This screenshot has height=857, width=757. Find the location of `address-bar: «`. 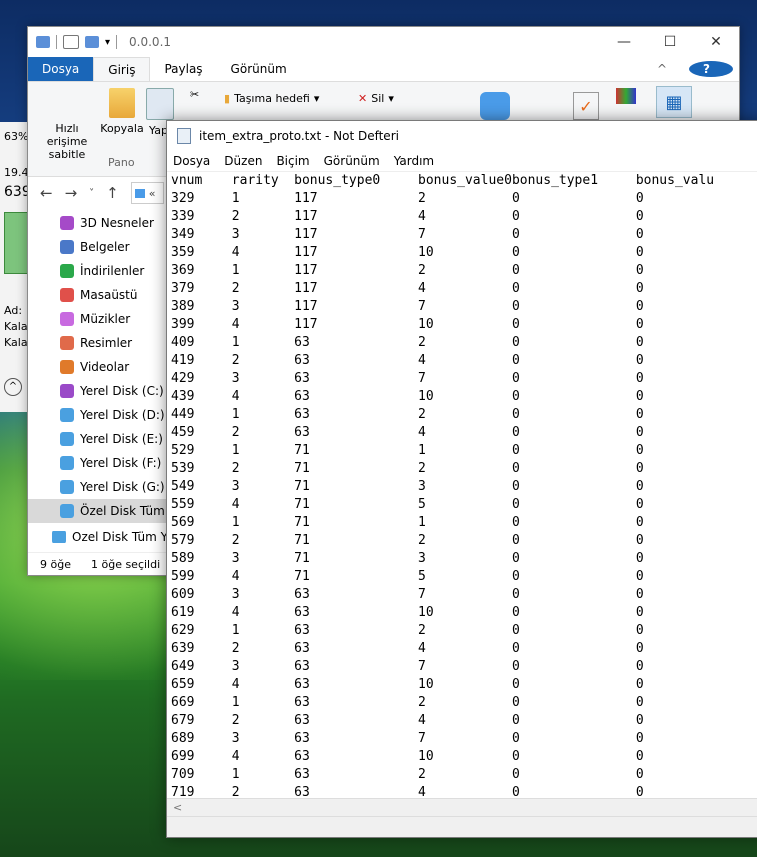

address-bar: « is located at coordinates (147, 193).